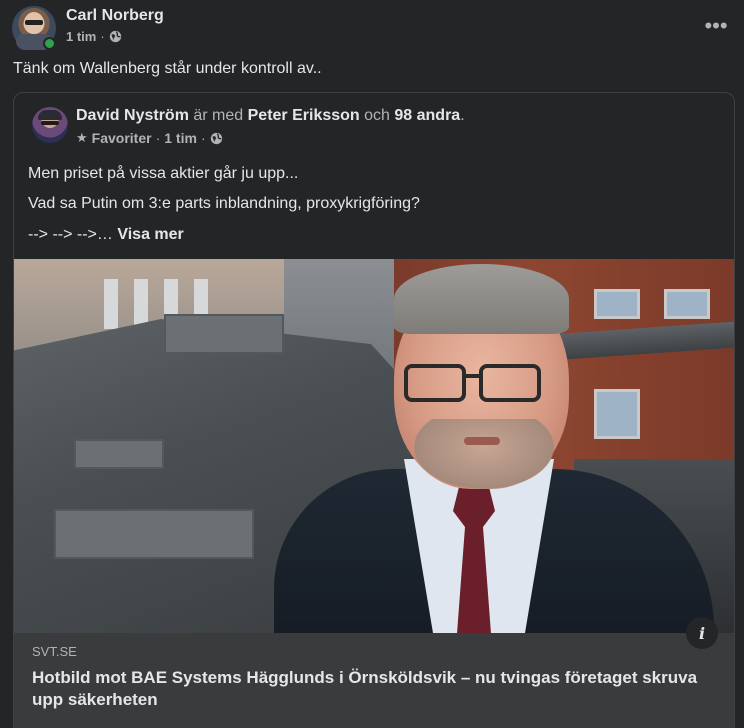 The height and width of the screenshot is (728, 744). Describe the element at coordinates (49, 43) in the screenshot. I see `online-status-icon` at that location.